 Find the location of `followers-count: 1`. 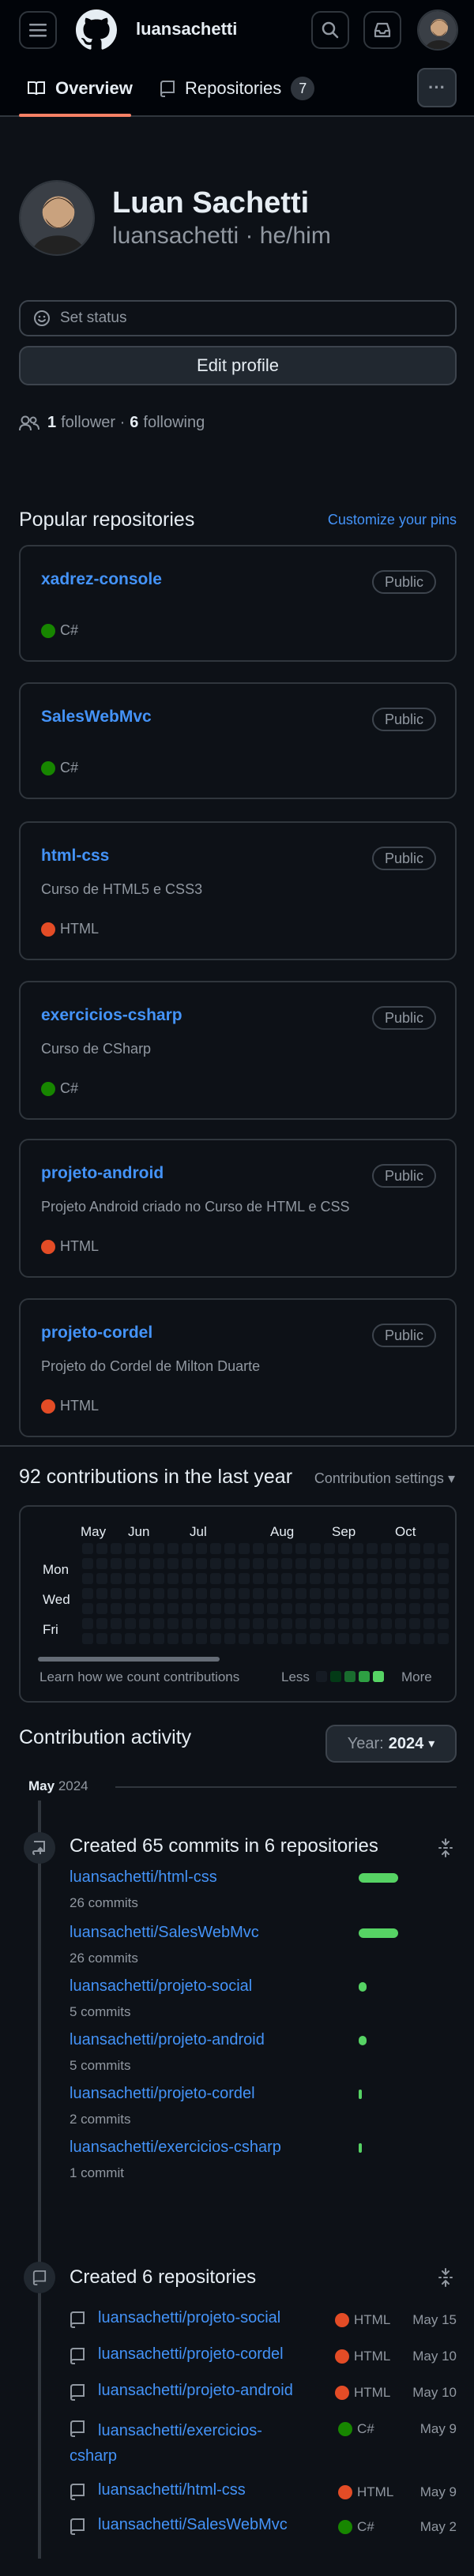

followers-count: 1 is located at coordinates (52, 423).